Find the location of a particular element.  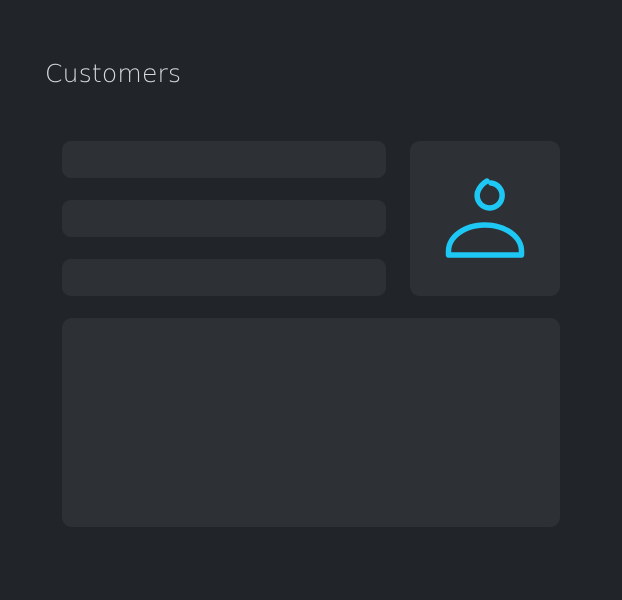

user-avatar-icon is located at coordinates (485, 218).